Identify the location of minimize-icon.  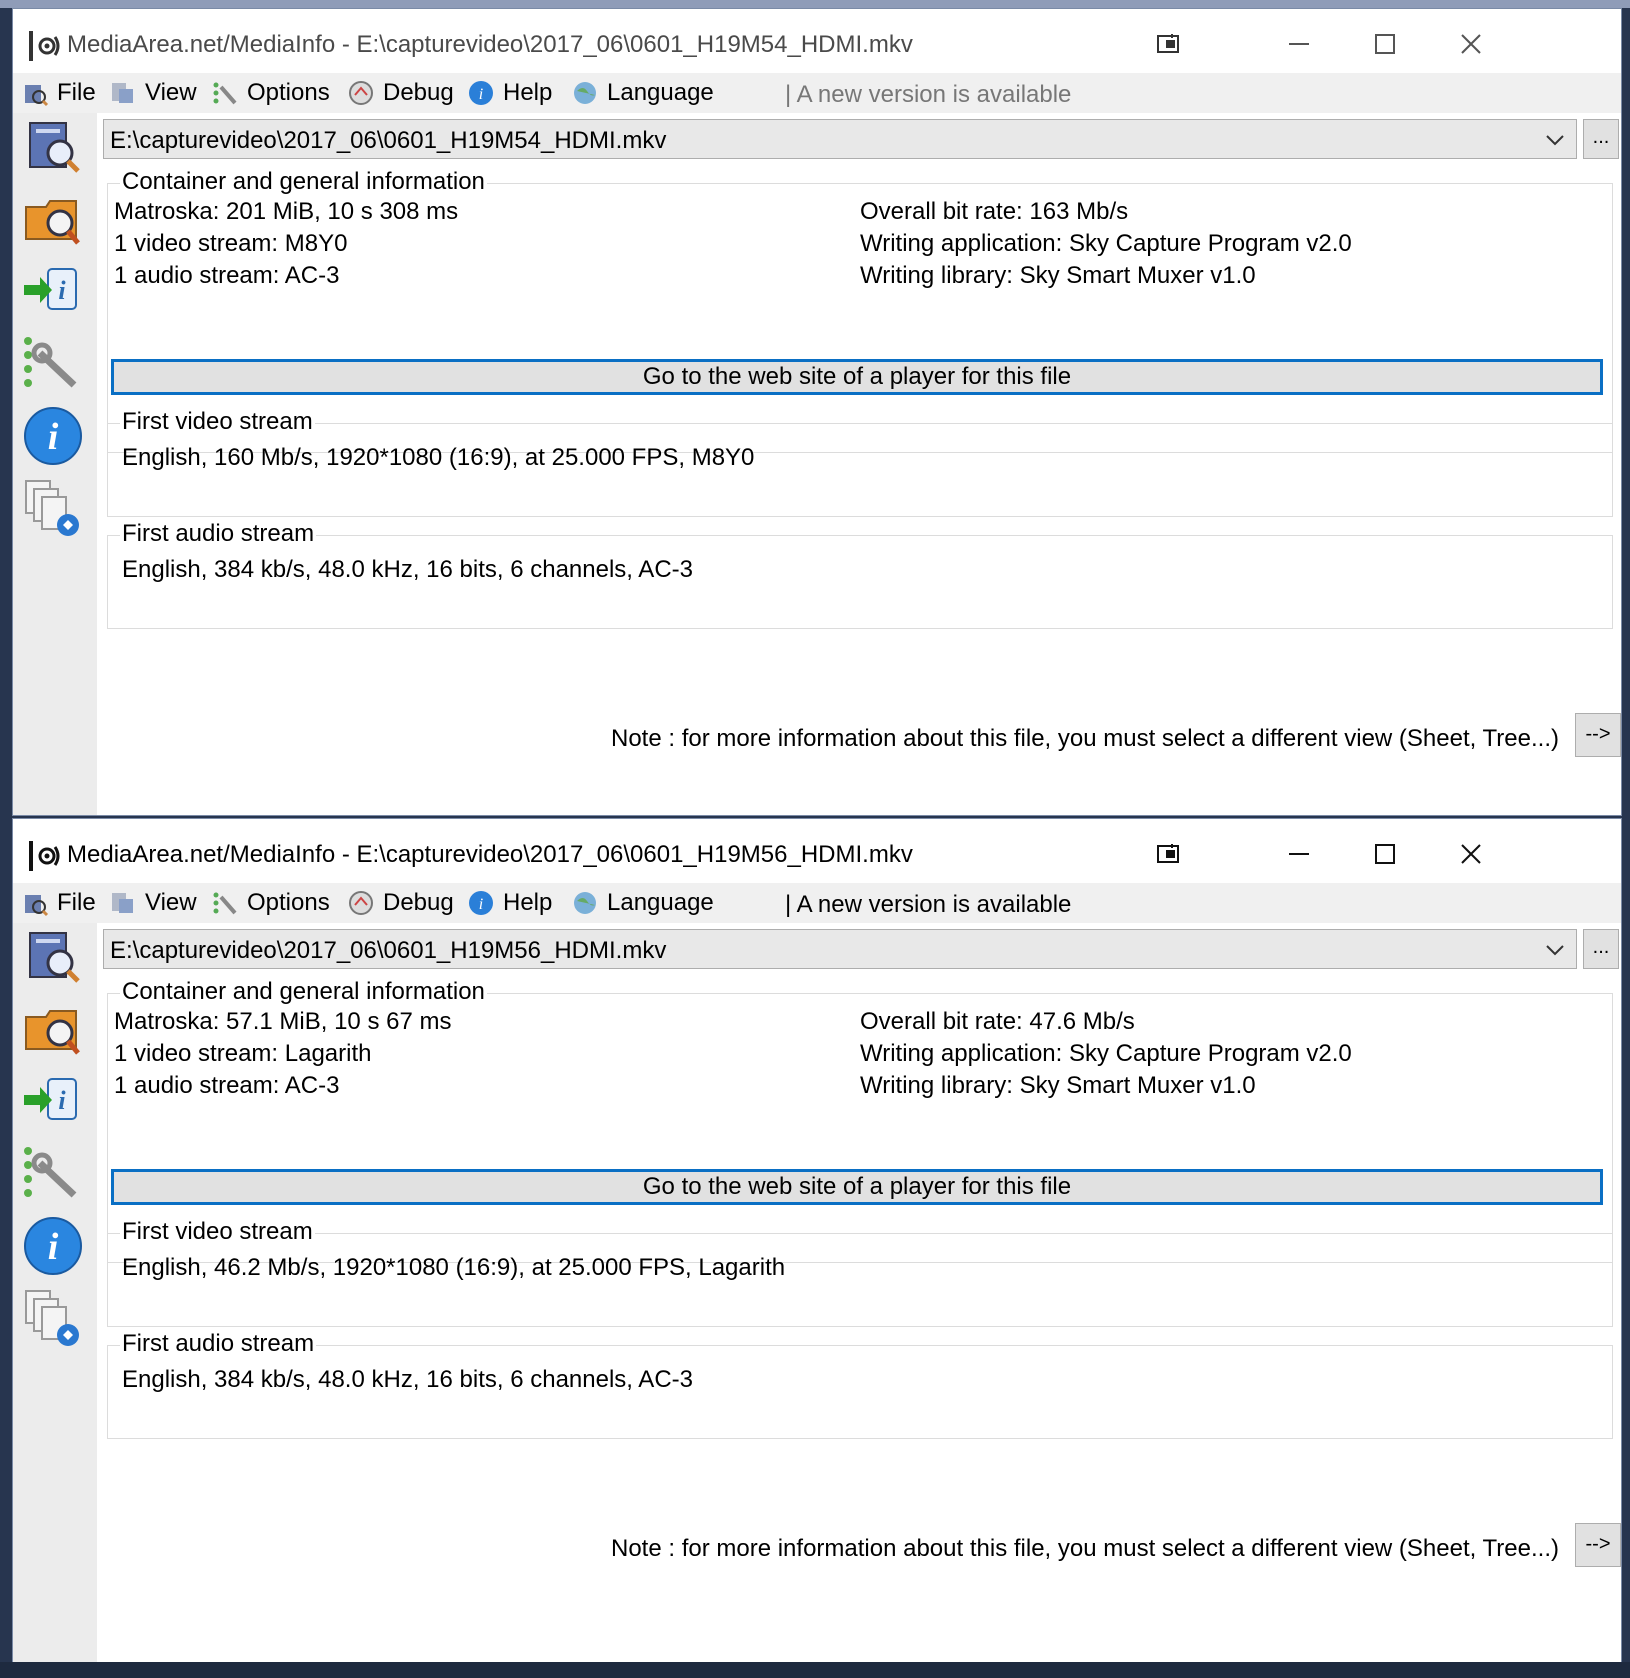
(1299, 854).